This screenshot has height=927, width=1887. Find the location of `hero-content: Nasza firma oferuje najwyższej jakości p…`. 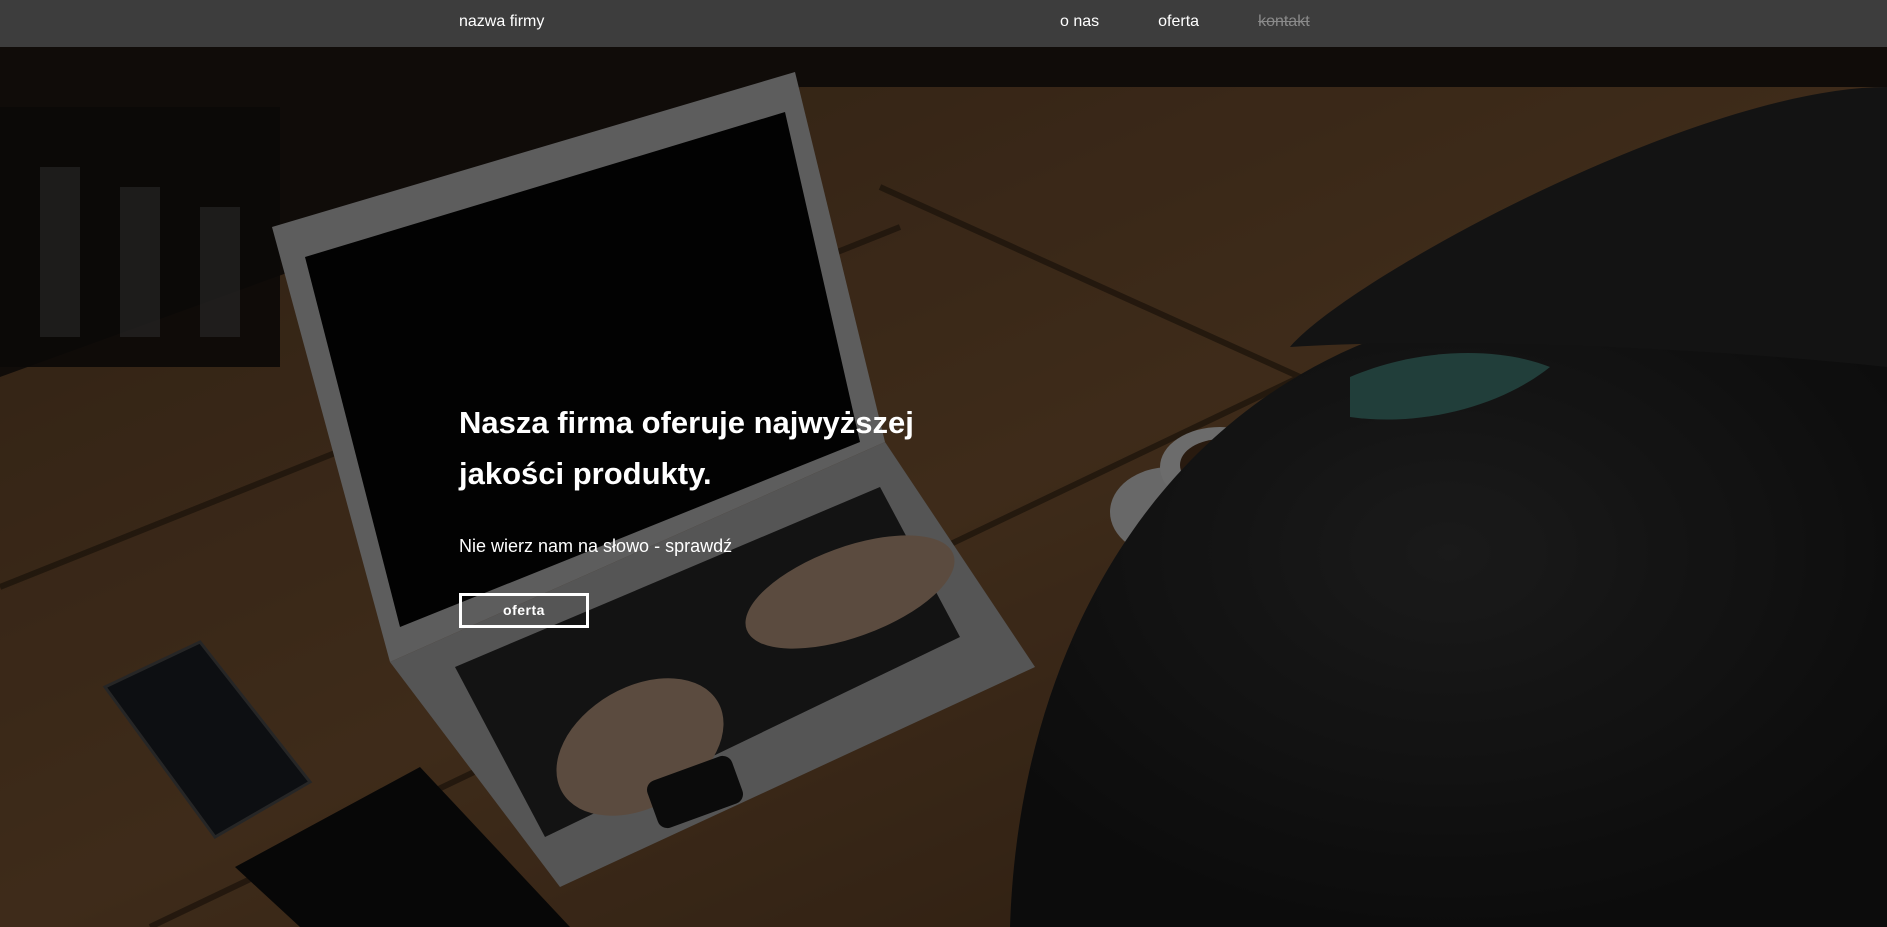

hero-content: Nasza firma oferuje najwyższej jakości p… is located at coordinates (719, 512).